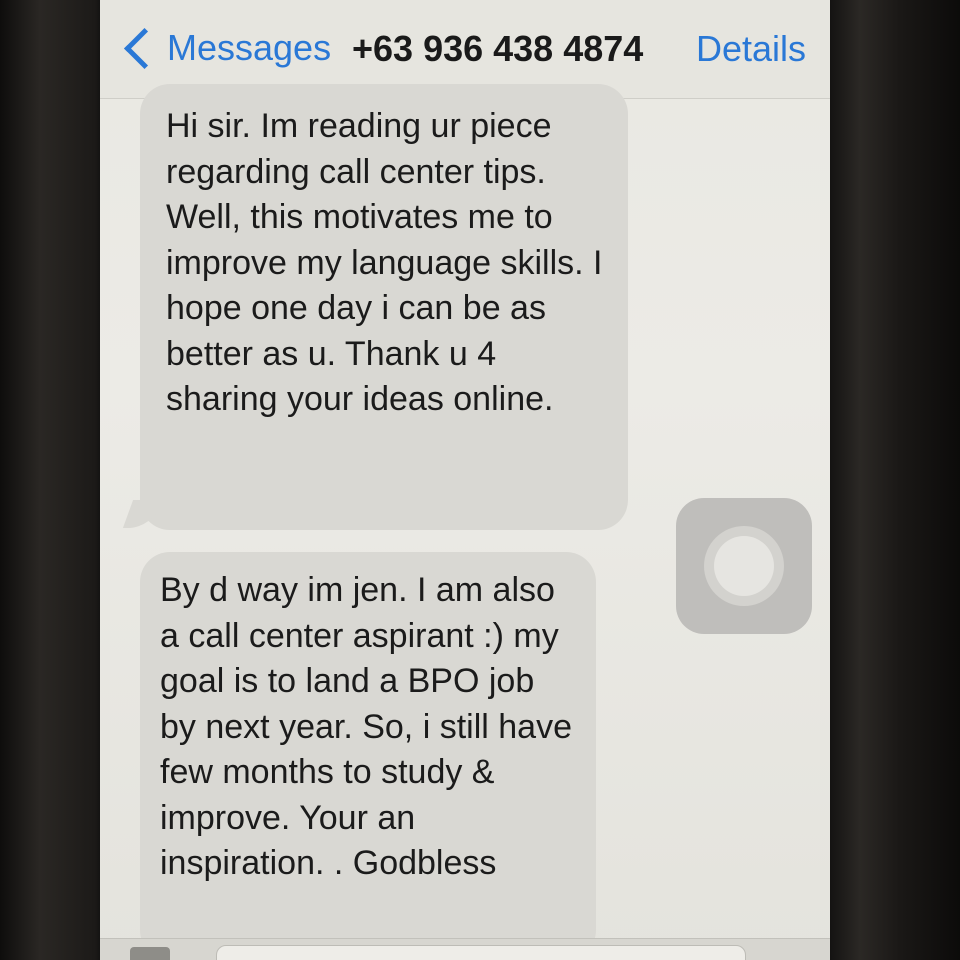 The height and width of the screenshot is (960, 960). I want to click on message-composer, so click(465, 949).